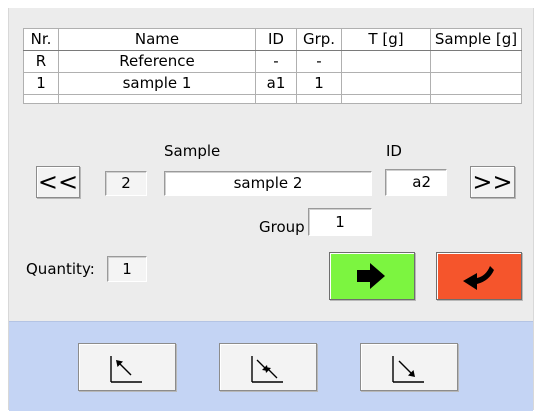 The height and width of the screenshot is (411, 540). Describe the element at coordinates (41, 61) in the screenshot. I see `cell-nr: R` at that location.